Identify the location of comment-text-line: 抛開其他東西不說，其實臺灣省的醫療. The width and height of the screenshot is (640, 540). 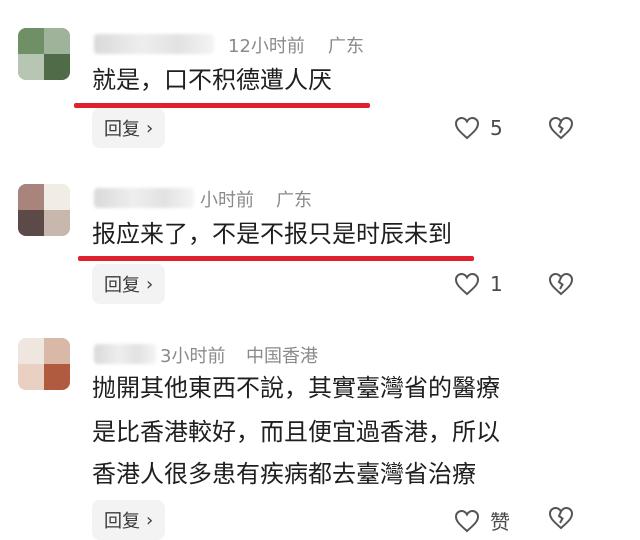
(296, 388).